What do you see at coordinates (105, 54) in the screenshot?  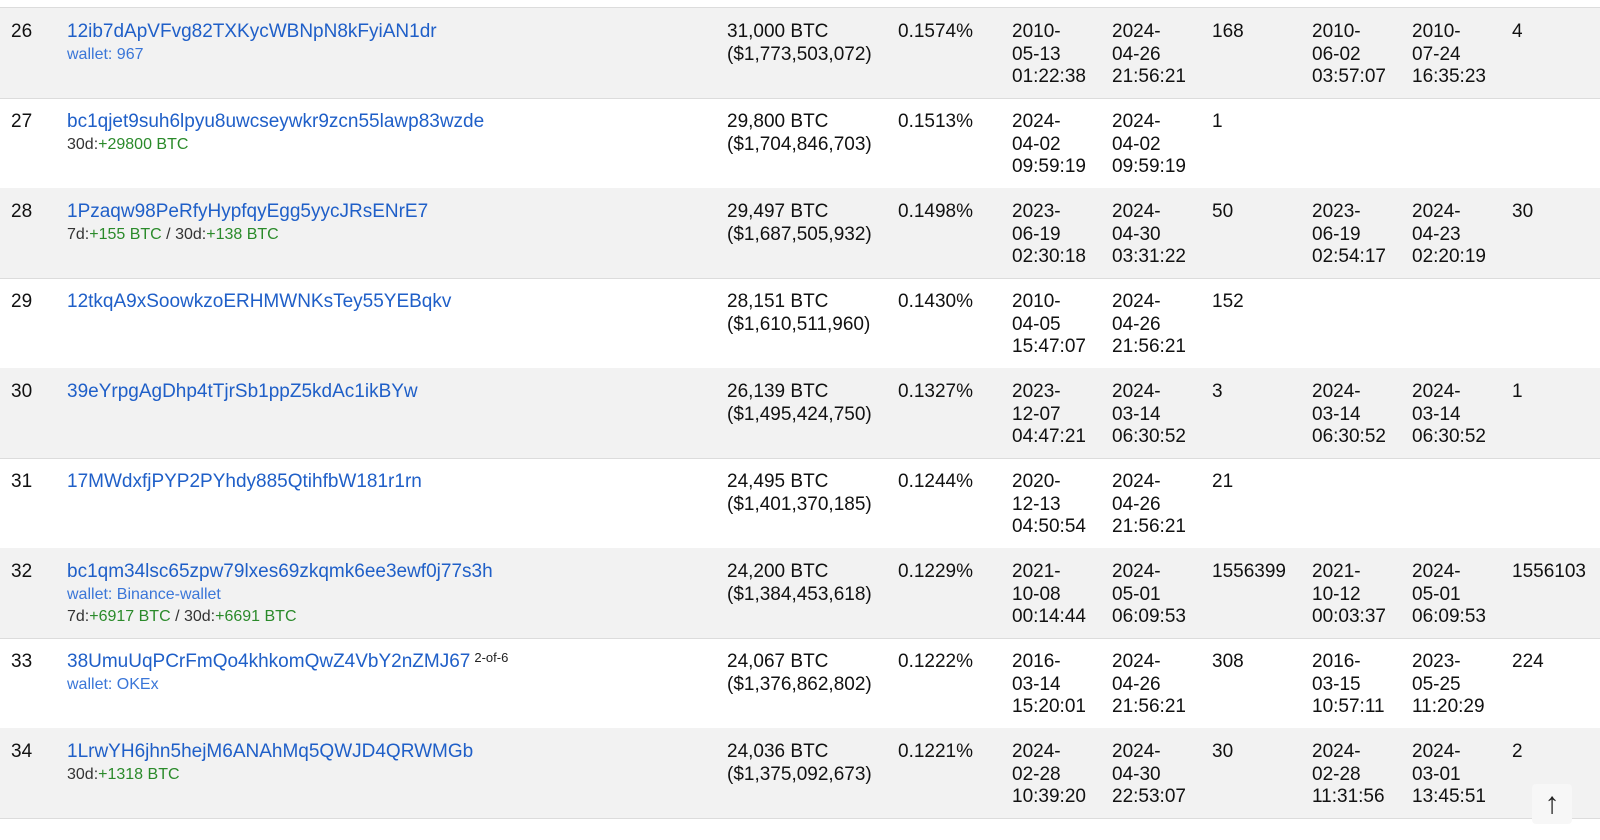 I see `wallet-link: wallet: 967` at bounding box center [105, 54].